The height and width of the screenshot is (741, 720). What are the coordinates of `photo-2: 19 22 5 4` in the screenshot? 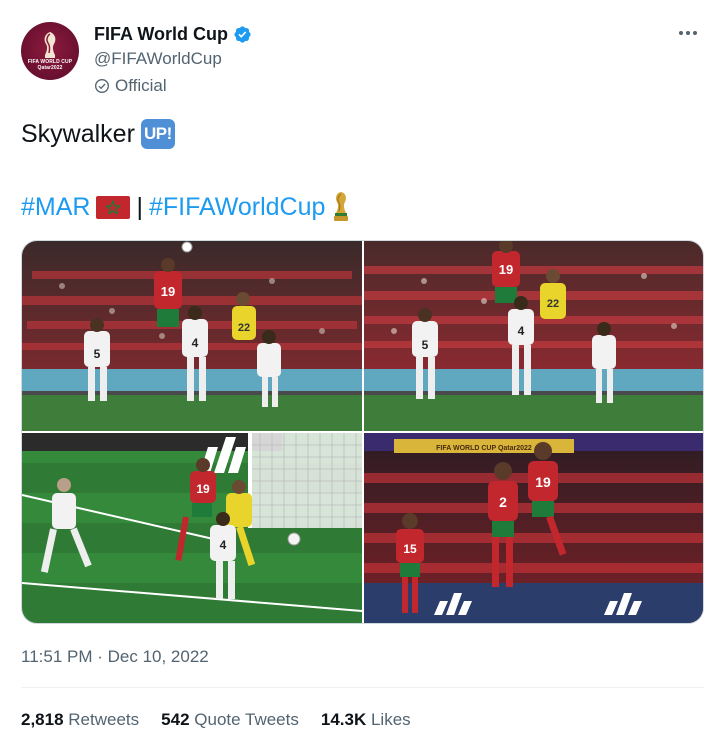 It's located at (533, 336).